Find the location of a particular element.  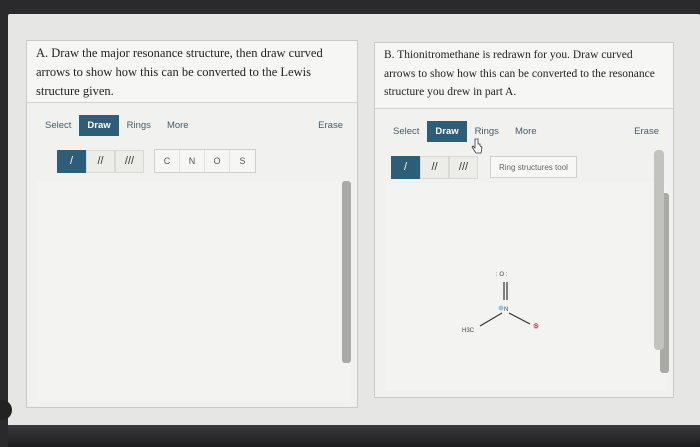

toolbar-a: Select Draw Rings More Erase is located at coordinates (192, 125).